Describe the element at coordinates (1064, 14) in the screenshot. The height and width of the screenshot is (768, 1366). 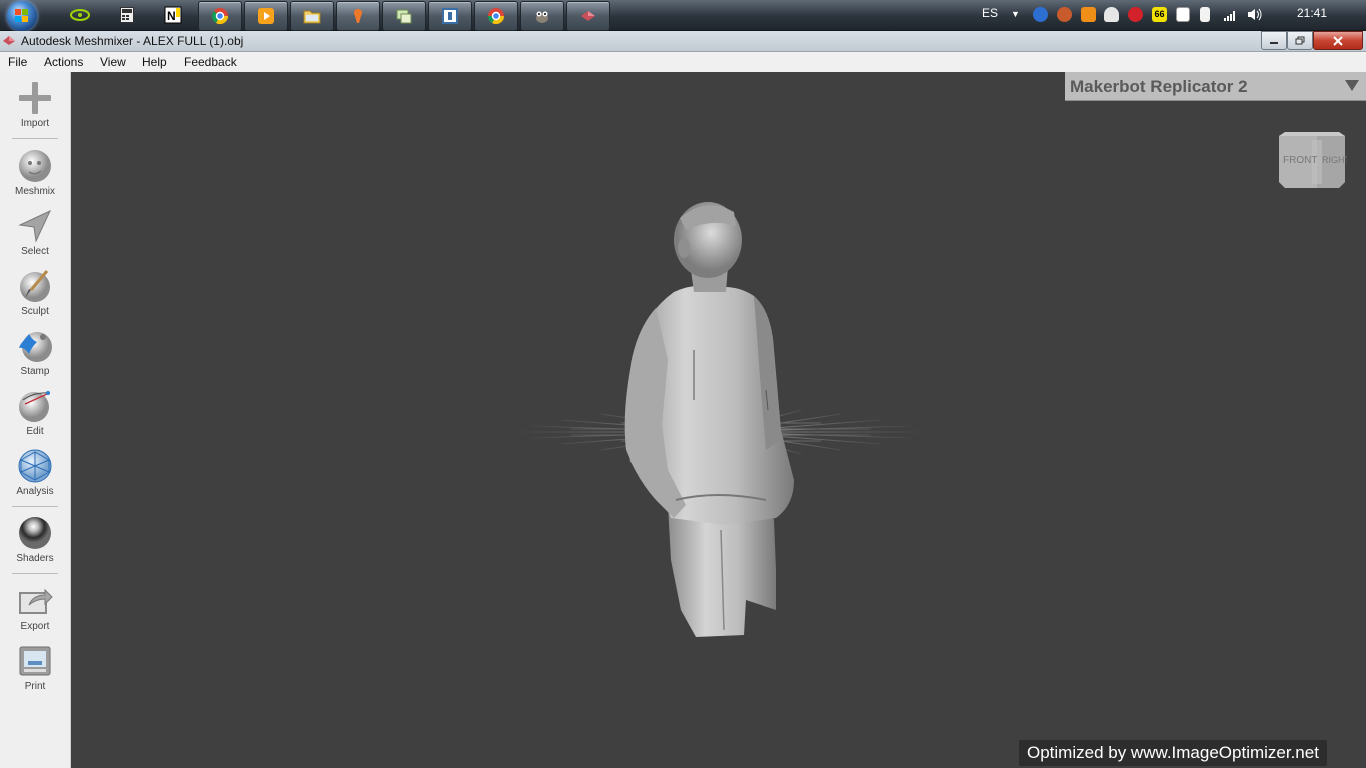
I see `tray-app-icon` at that location.